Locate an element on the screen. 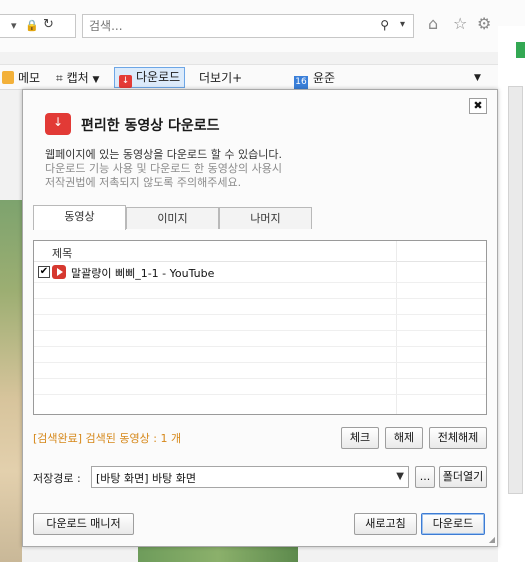 This screenshot has height=562, width=525. refresh-icon: ↻ is located at coordinates (48, 24).